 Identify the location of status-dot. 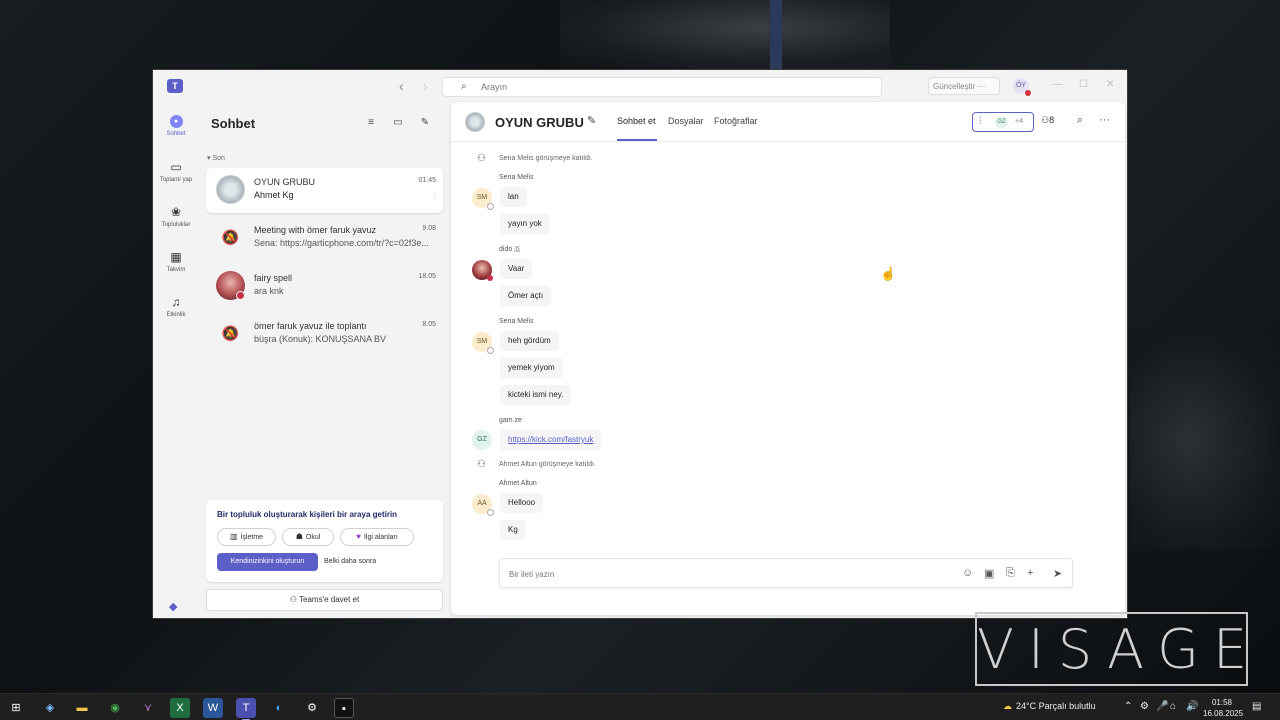
(1028, 93).